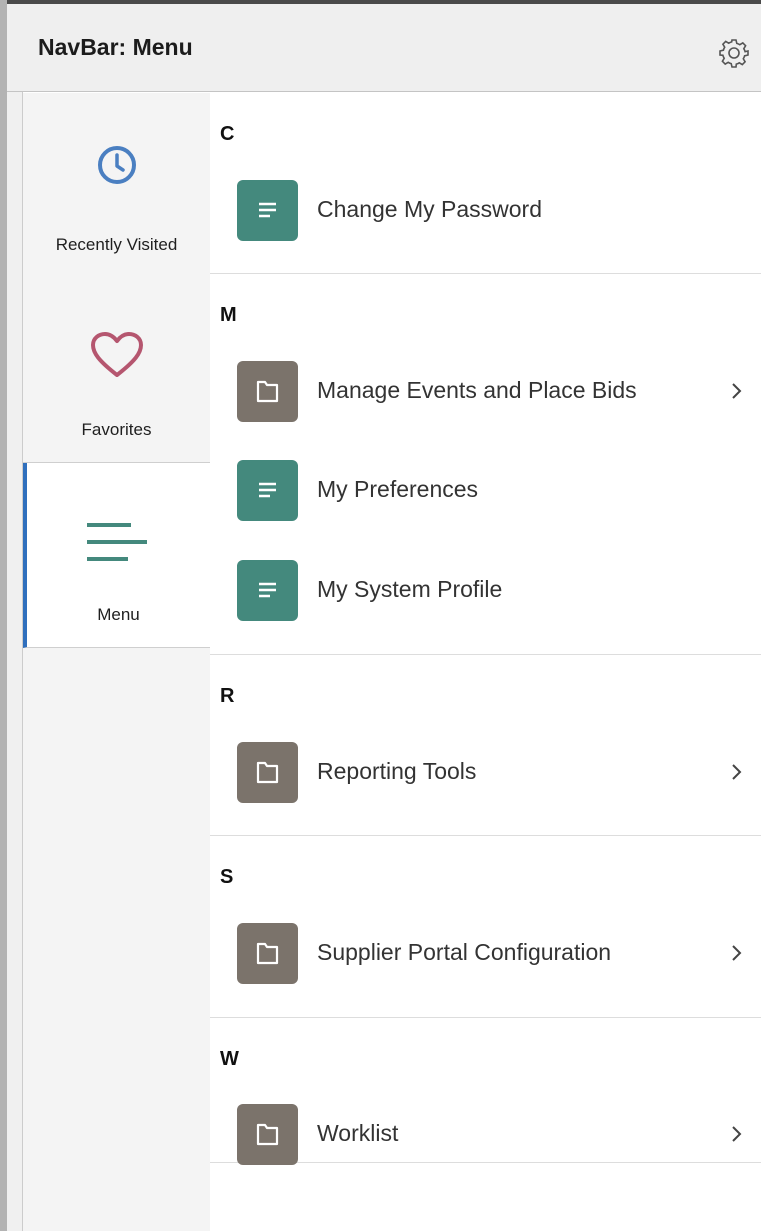 This screenshot has width=761, height=1231. I want to click on page-title: NavBar: Menu, so click(115, 47).